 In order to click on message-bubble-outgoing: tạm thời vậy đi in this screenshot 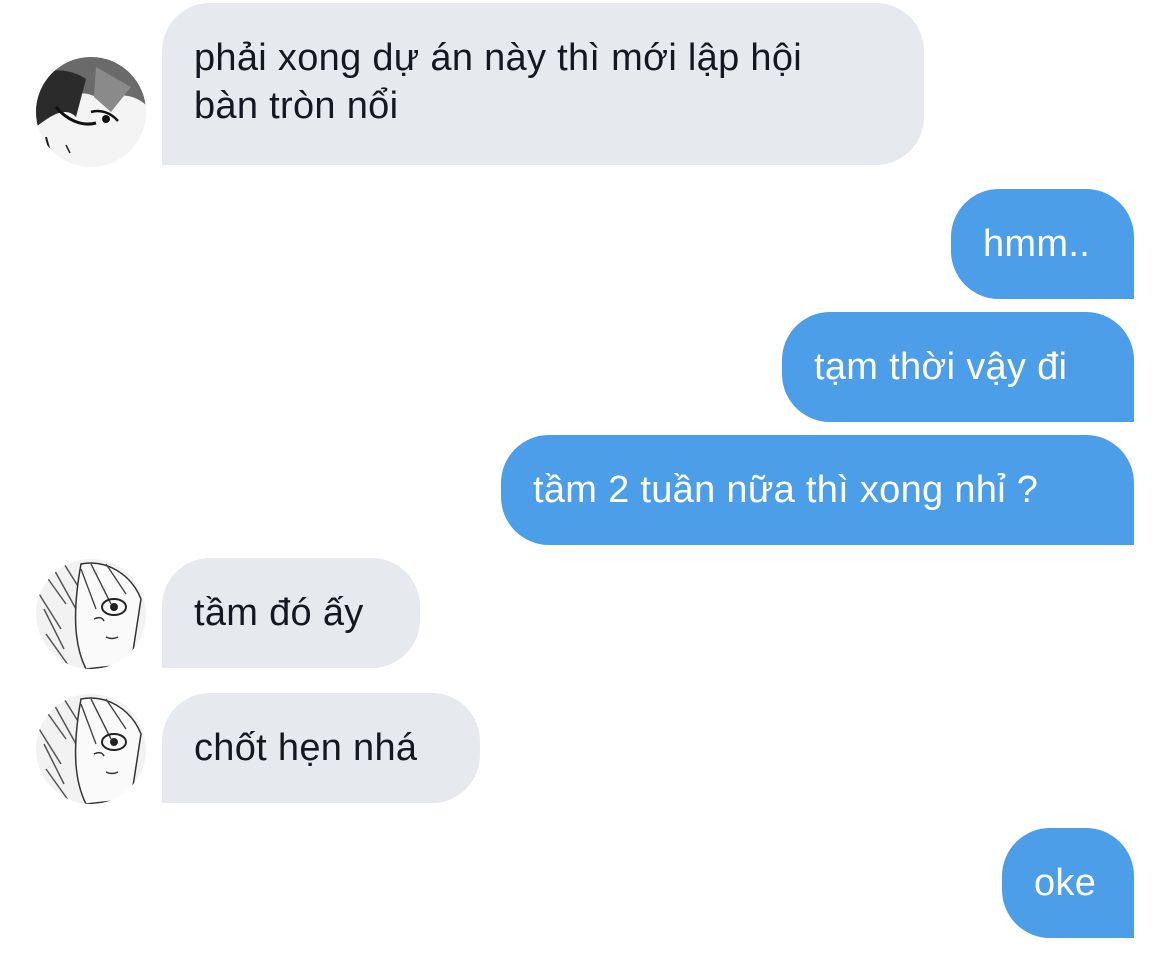, I will do `click(958, 367)`.